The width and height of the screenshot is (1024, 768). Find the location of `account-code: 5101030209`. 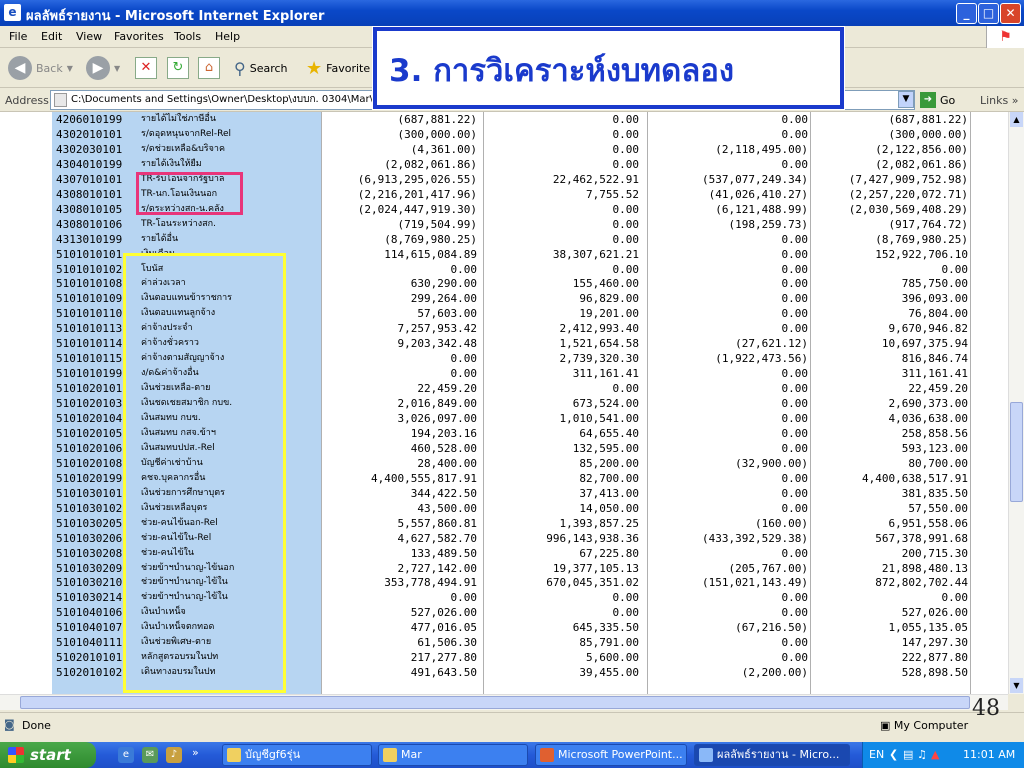

account-code: 5101030209 is located at coordinates (89, 568).